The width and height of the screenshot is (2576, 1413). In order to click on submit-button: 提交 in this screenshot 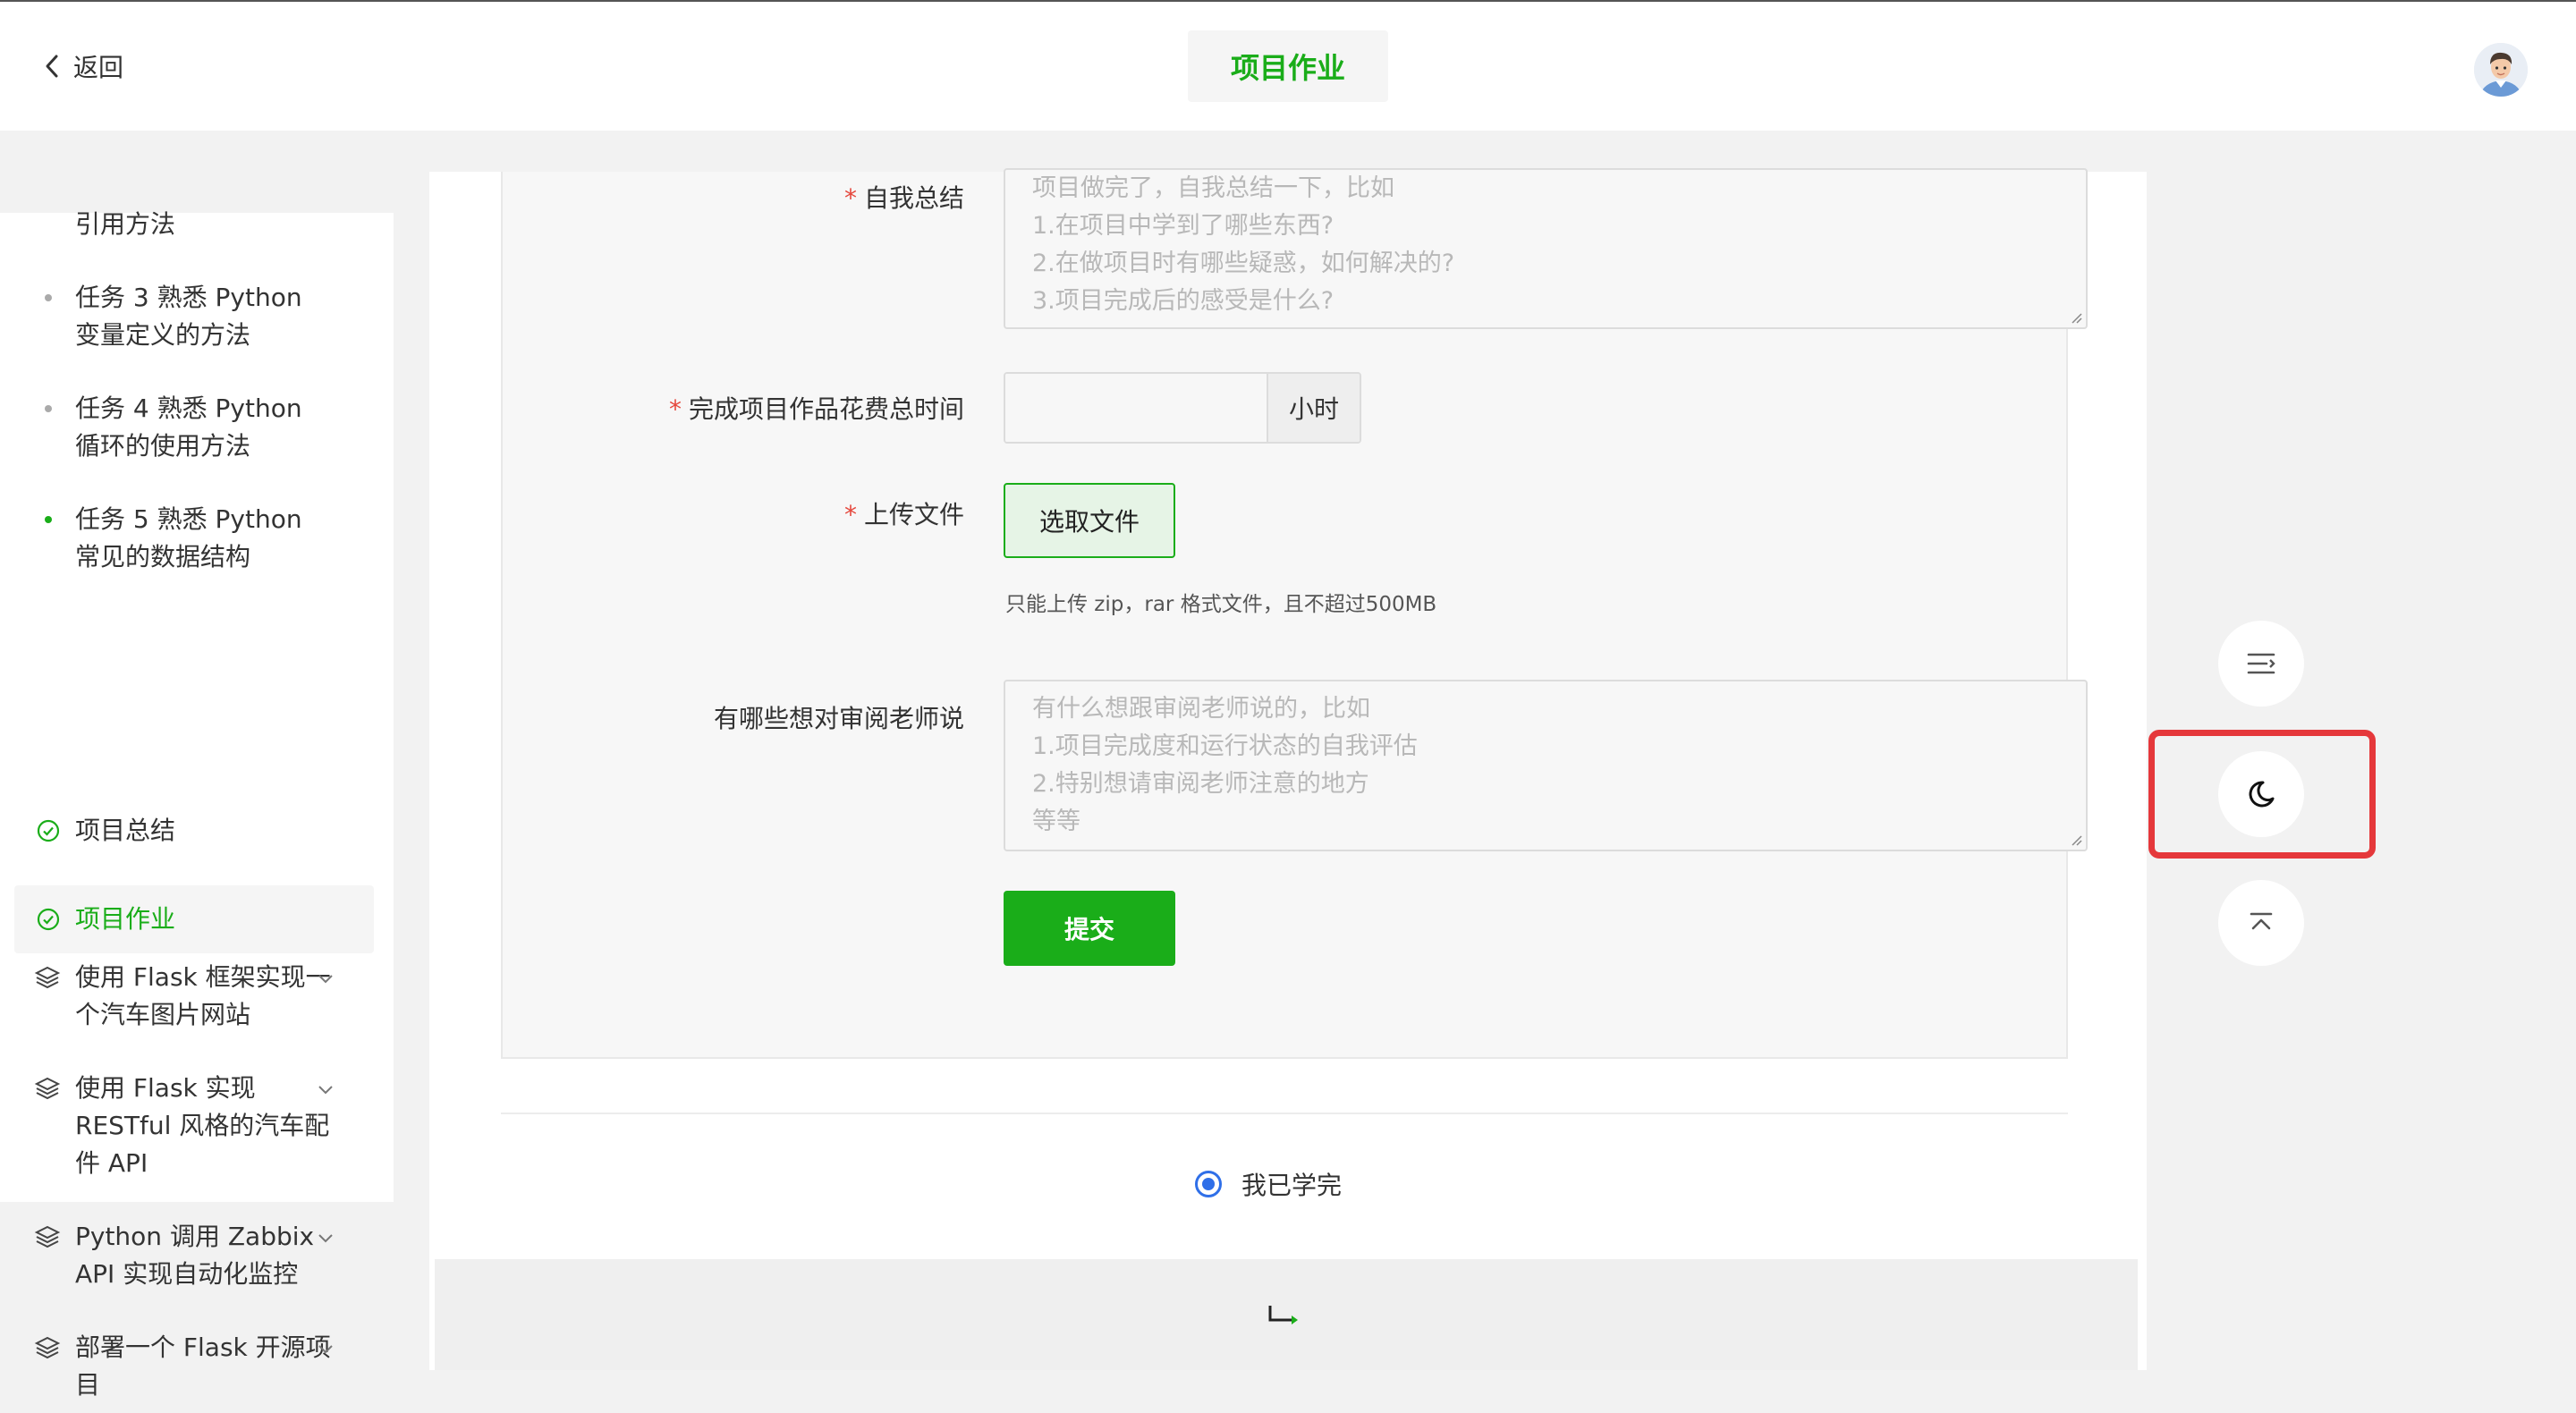, I will do `click(1089, 928)`.